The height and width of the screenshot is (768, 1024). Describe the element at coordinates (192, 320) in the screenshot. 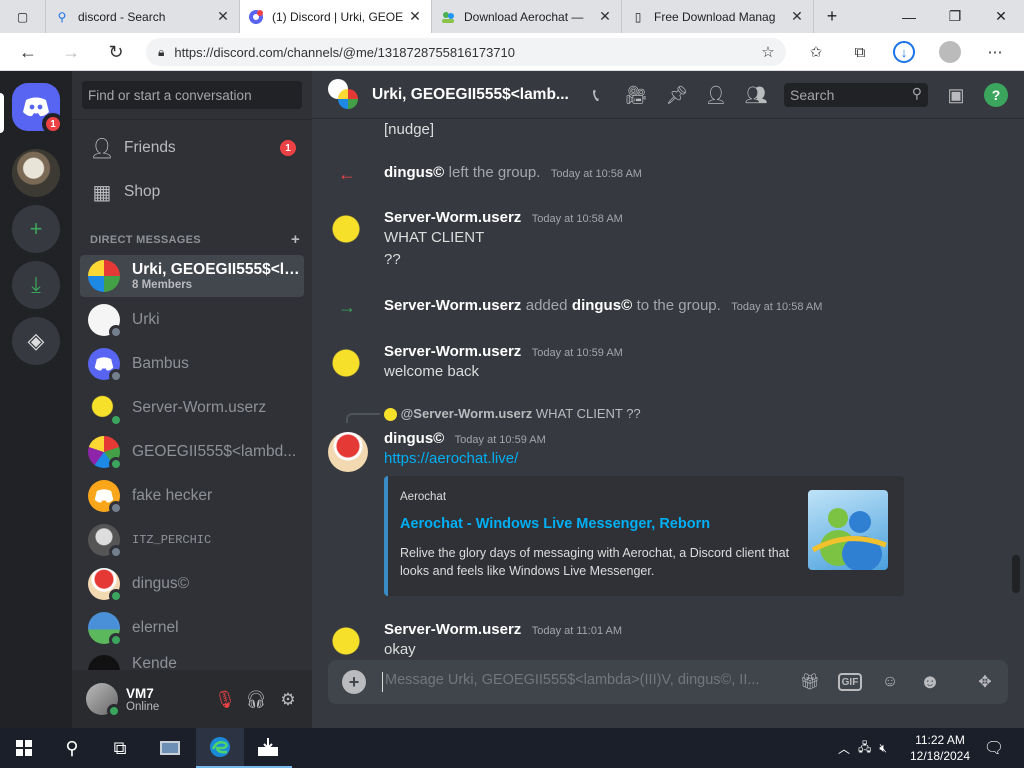

I see `dm-item-urki: Urki` at that location.